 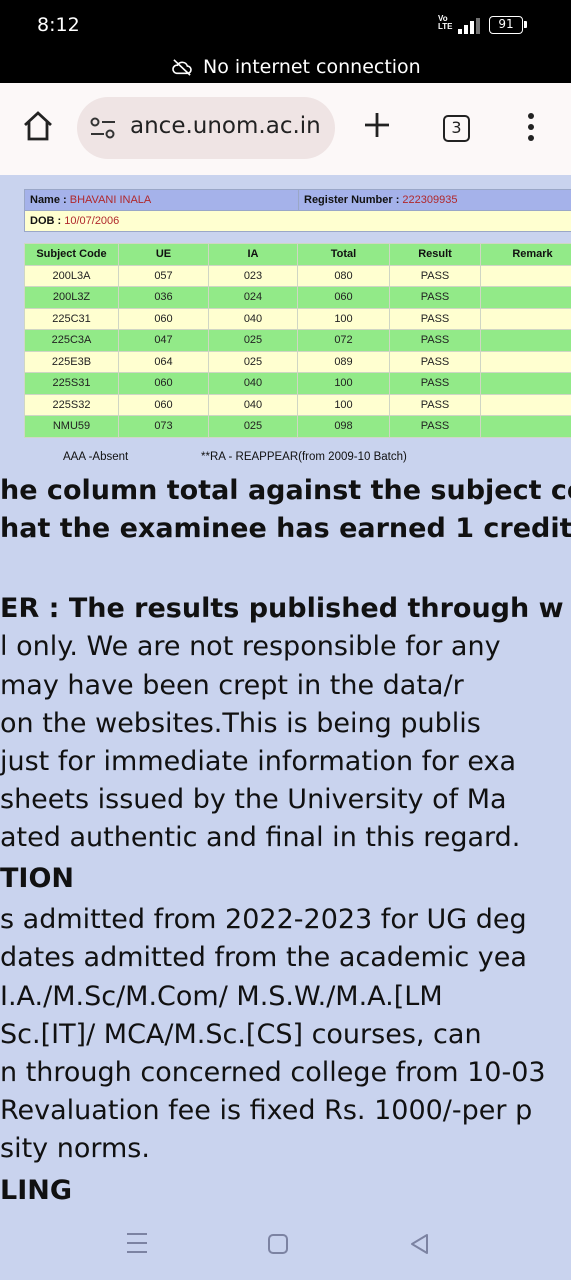 What do you see at coordinates (253, 254) in the screenshot?
I see `col-header: IA` at bounding box center [253, 254].